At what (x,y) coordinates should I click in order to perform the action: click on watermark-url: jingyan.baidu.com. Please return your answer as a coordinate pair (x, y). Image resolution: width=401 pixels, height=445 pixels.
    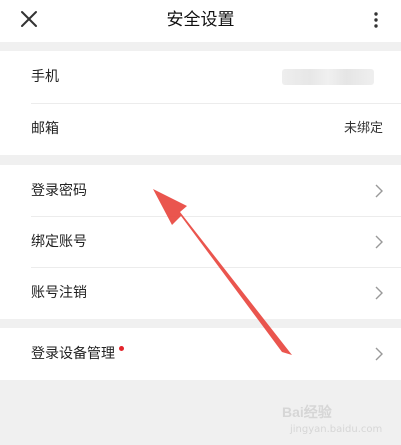
    Looking at the image, I should click on (336, 429).